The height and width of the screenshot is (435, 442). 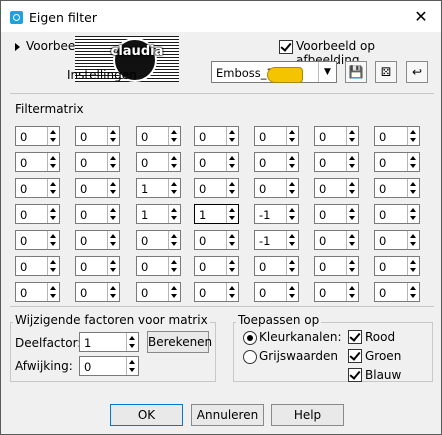 I want to click on groen-checkbox, so click(x=355, y=356).